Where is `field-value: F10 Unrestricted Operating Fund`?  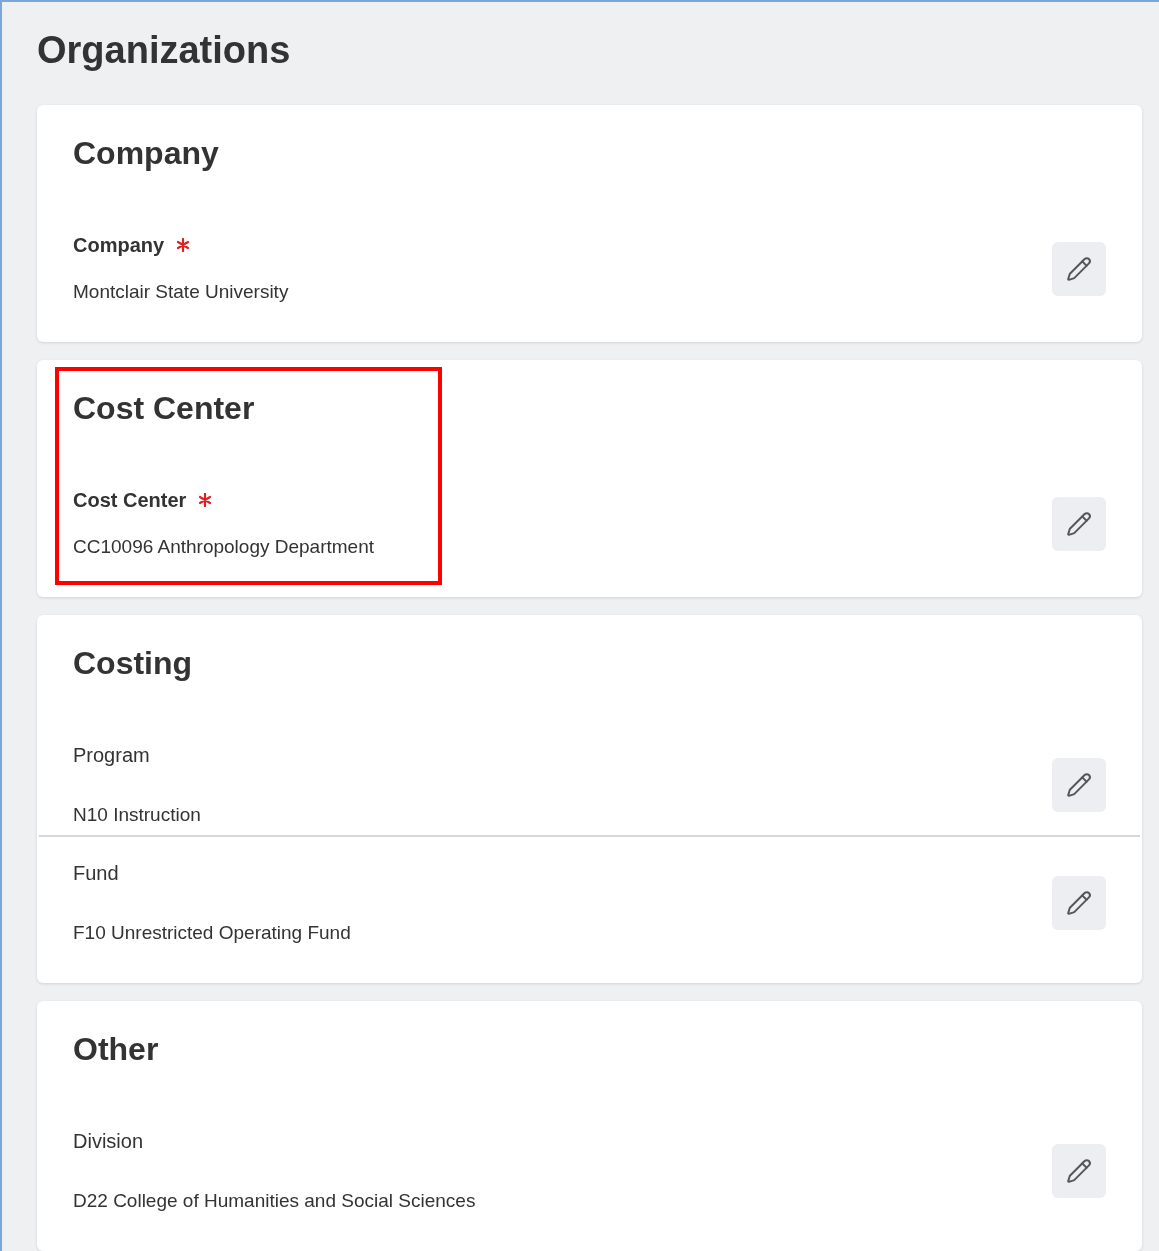 field-value: F10 Unrestricted Operating Fund is located at coordinates (212, 933).